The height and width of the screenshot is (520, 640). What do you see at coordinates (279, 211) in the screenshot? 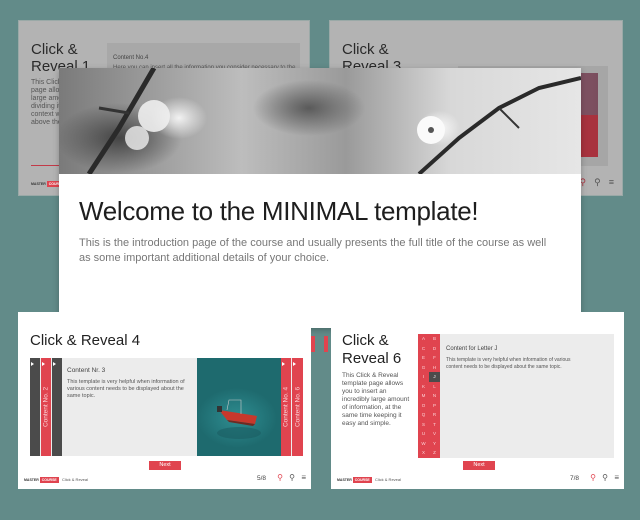
I see `page-title: Welcome to the MINIMAL template!` at bounding box center [279, 211].